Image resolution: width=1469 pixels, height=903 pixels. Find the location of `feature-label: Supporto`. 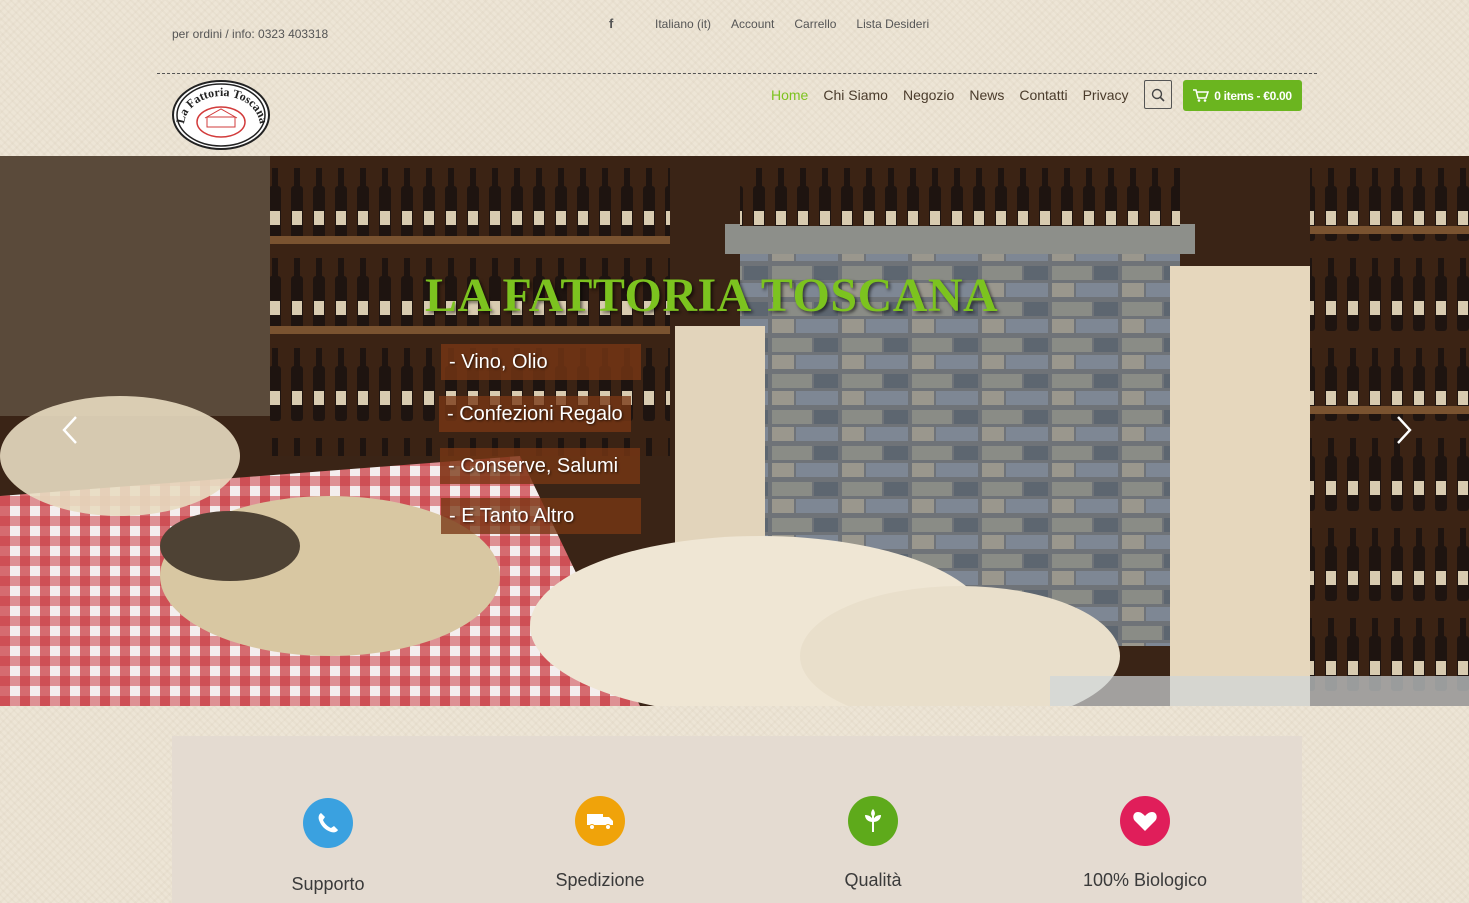

feature-label: Supporto is located at coordinates (328, 884).